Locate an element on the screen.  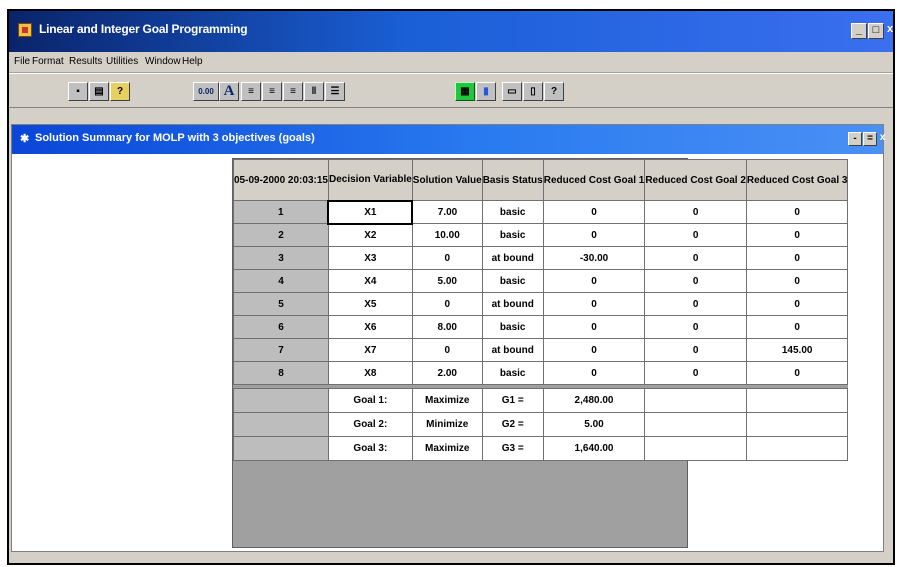
paste-icon: ▯ is located at coordinates (533, 91).